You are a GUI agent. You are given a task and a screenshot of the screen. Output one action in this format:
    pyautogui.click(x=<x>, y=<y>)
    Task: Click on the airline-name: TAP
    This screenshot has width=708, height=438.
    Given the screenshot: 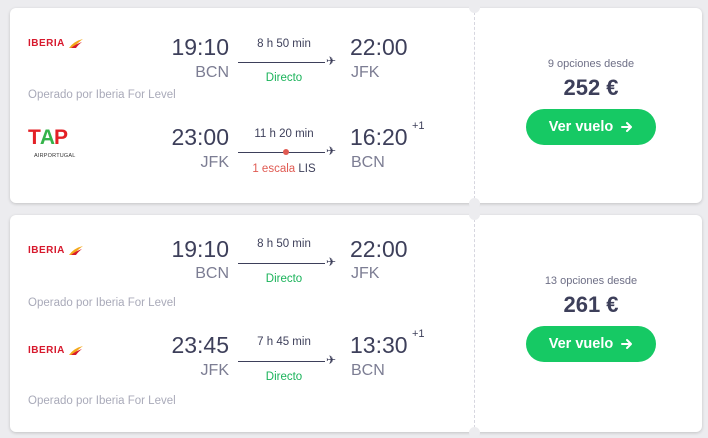 What is the action you would take?
    pyautogui.click(x=48, y=137)
    